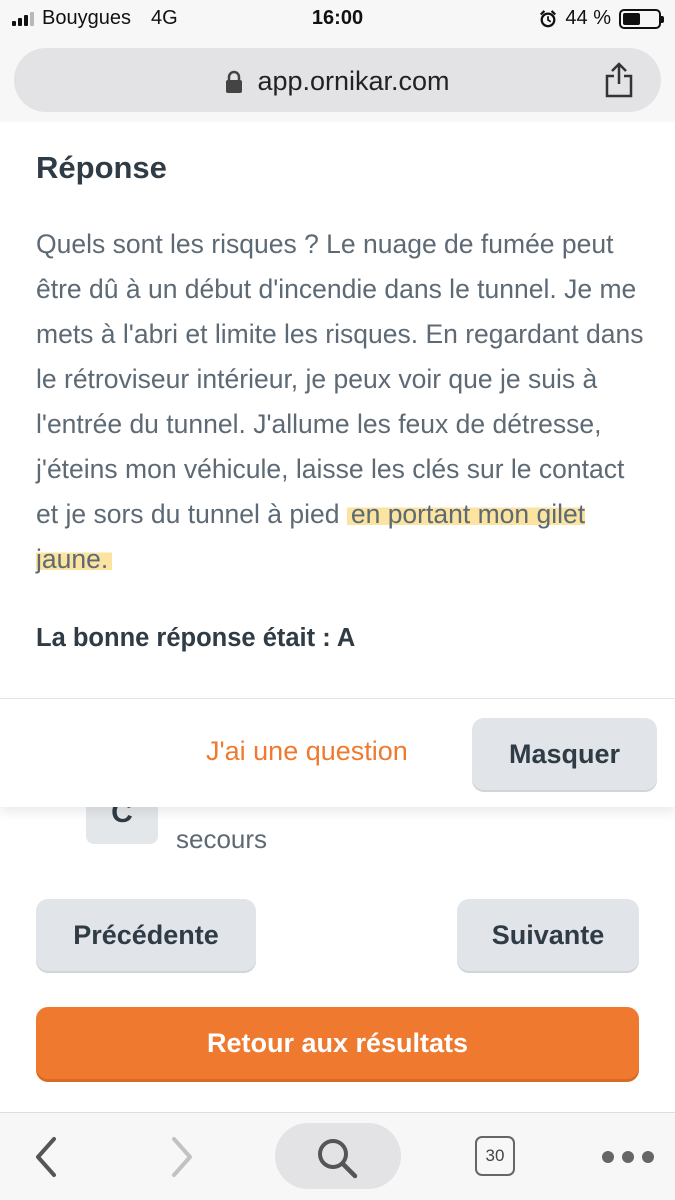  Describe the element at coordinates (338, 1159) in the screenshot. I see `search-icon` at that location.